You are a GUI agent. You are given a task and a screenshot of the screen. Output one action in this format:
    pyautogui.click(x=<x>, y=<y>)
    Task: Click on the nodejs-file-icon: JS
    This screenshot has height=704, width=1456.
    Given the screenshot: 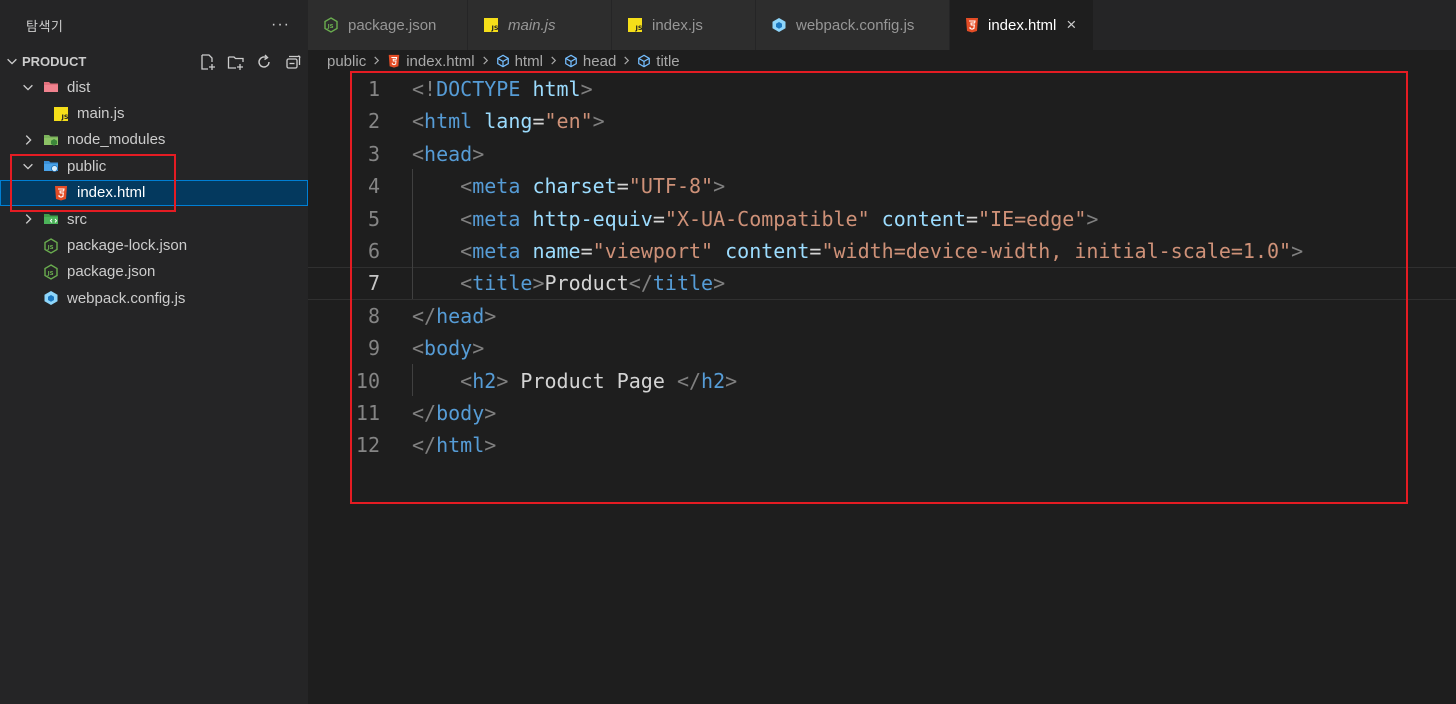 What is the action you would take?
    pyautogui.click(x=51, y=246)
    